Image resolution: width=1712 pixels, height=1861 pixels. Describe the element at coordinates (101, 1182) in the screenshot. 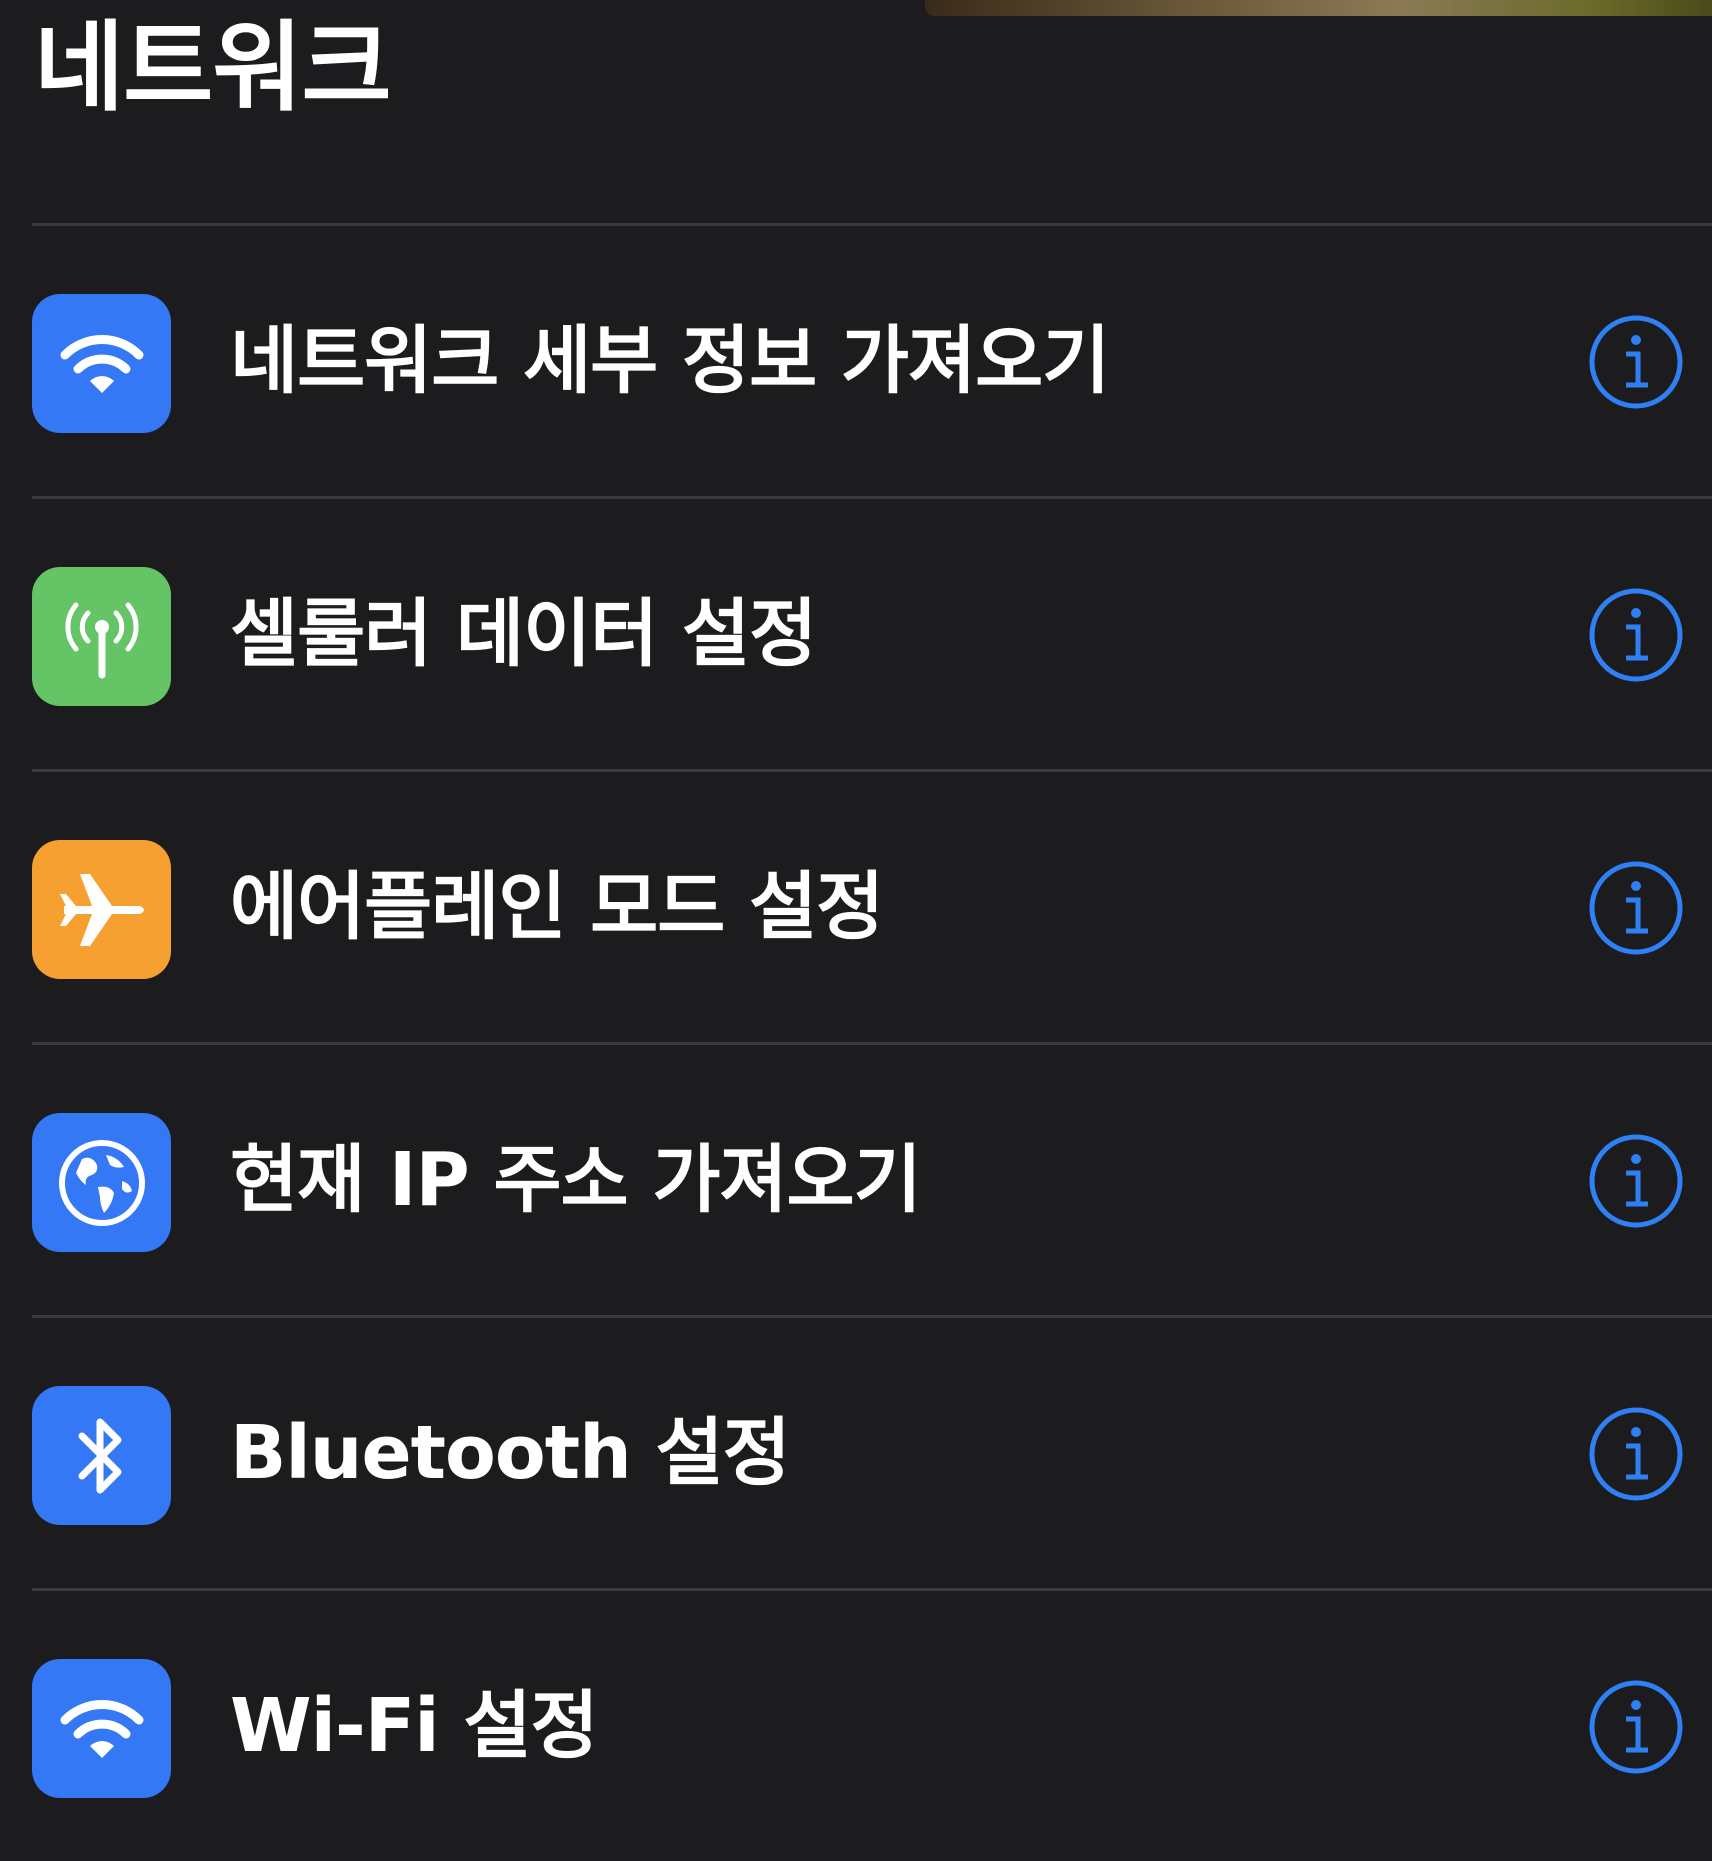

I see `globe-icon` at that location.